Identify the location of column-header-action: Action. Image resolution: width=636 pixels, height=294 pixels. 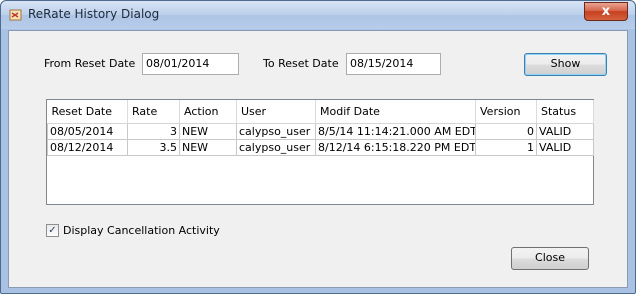
(208, 112).